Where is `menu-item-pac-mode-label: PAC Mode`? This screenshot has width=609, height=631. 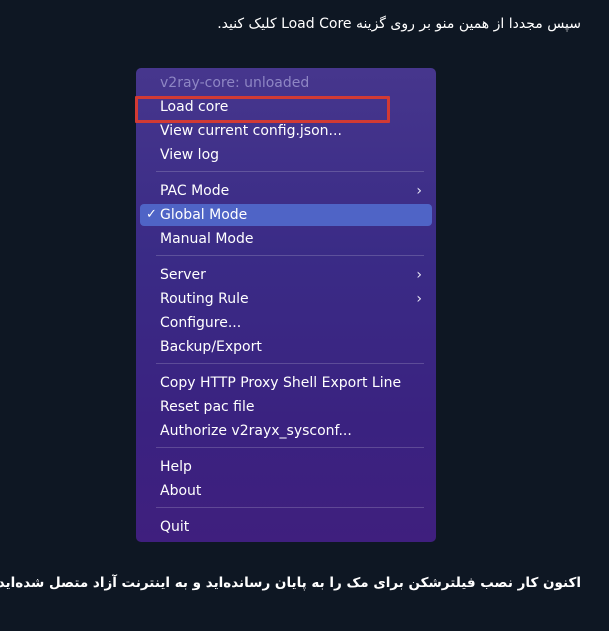
menu-item-pac-mode-label: PAC Mode is located at coordinates (195, 191).